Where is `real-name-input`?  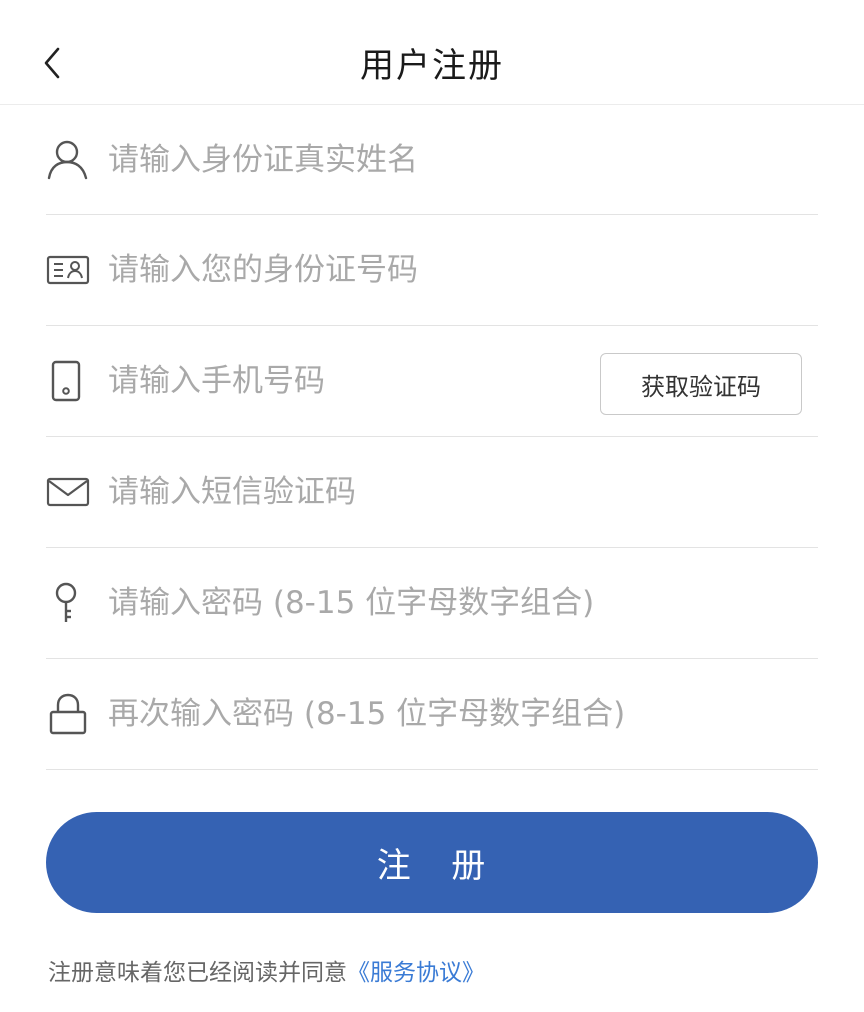
real-name-input is located at coordinates (463, 159).